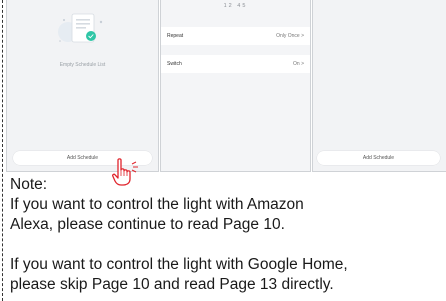  I want to click on repeat-value: Only Once >, so click(290, 36).